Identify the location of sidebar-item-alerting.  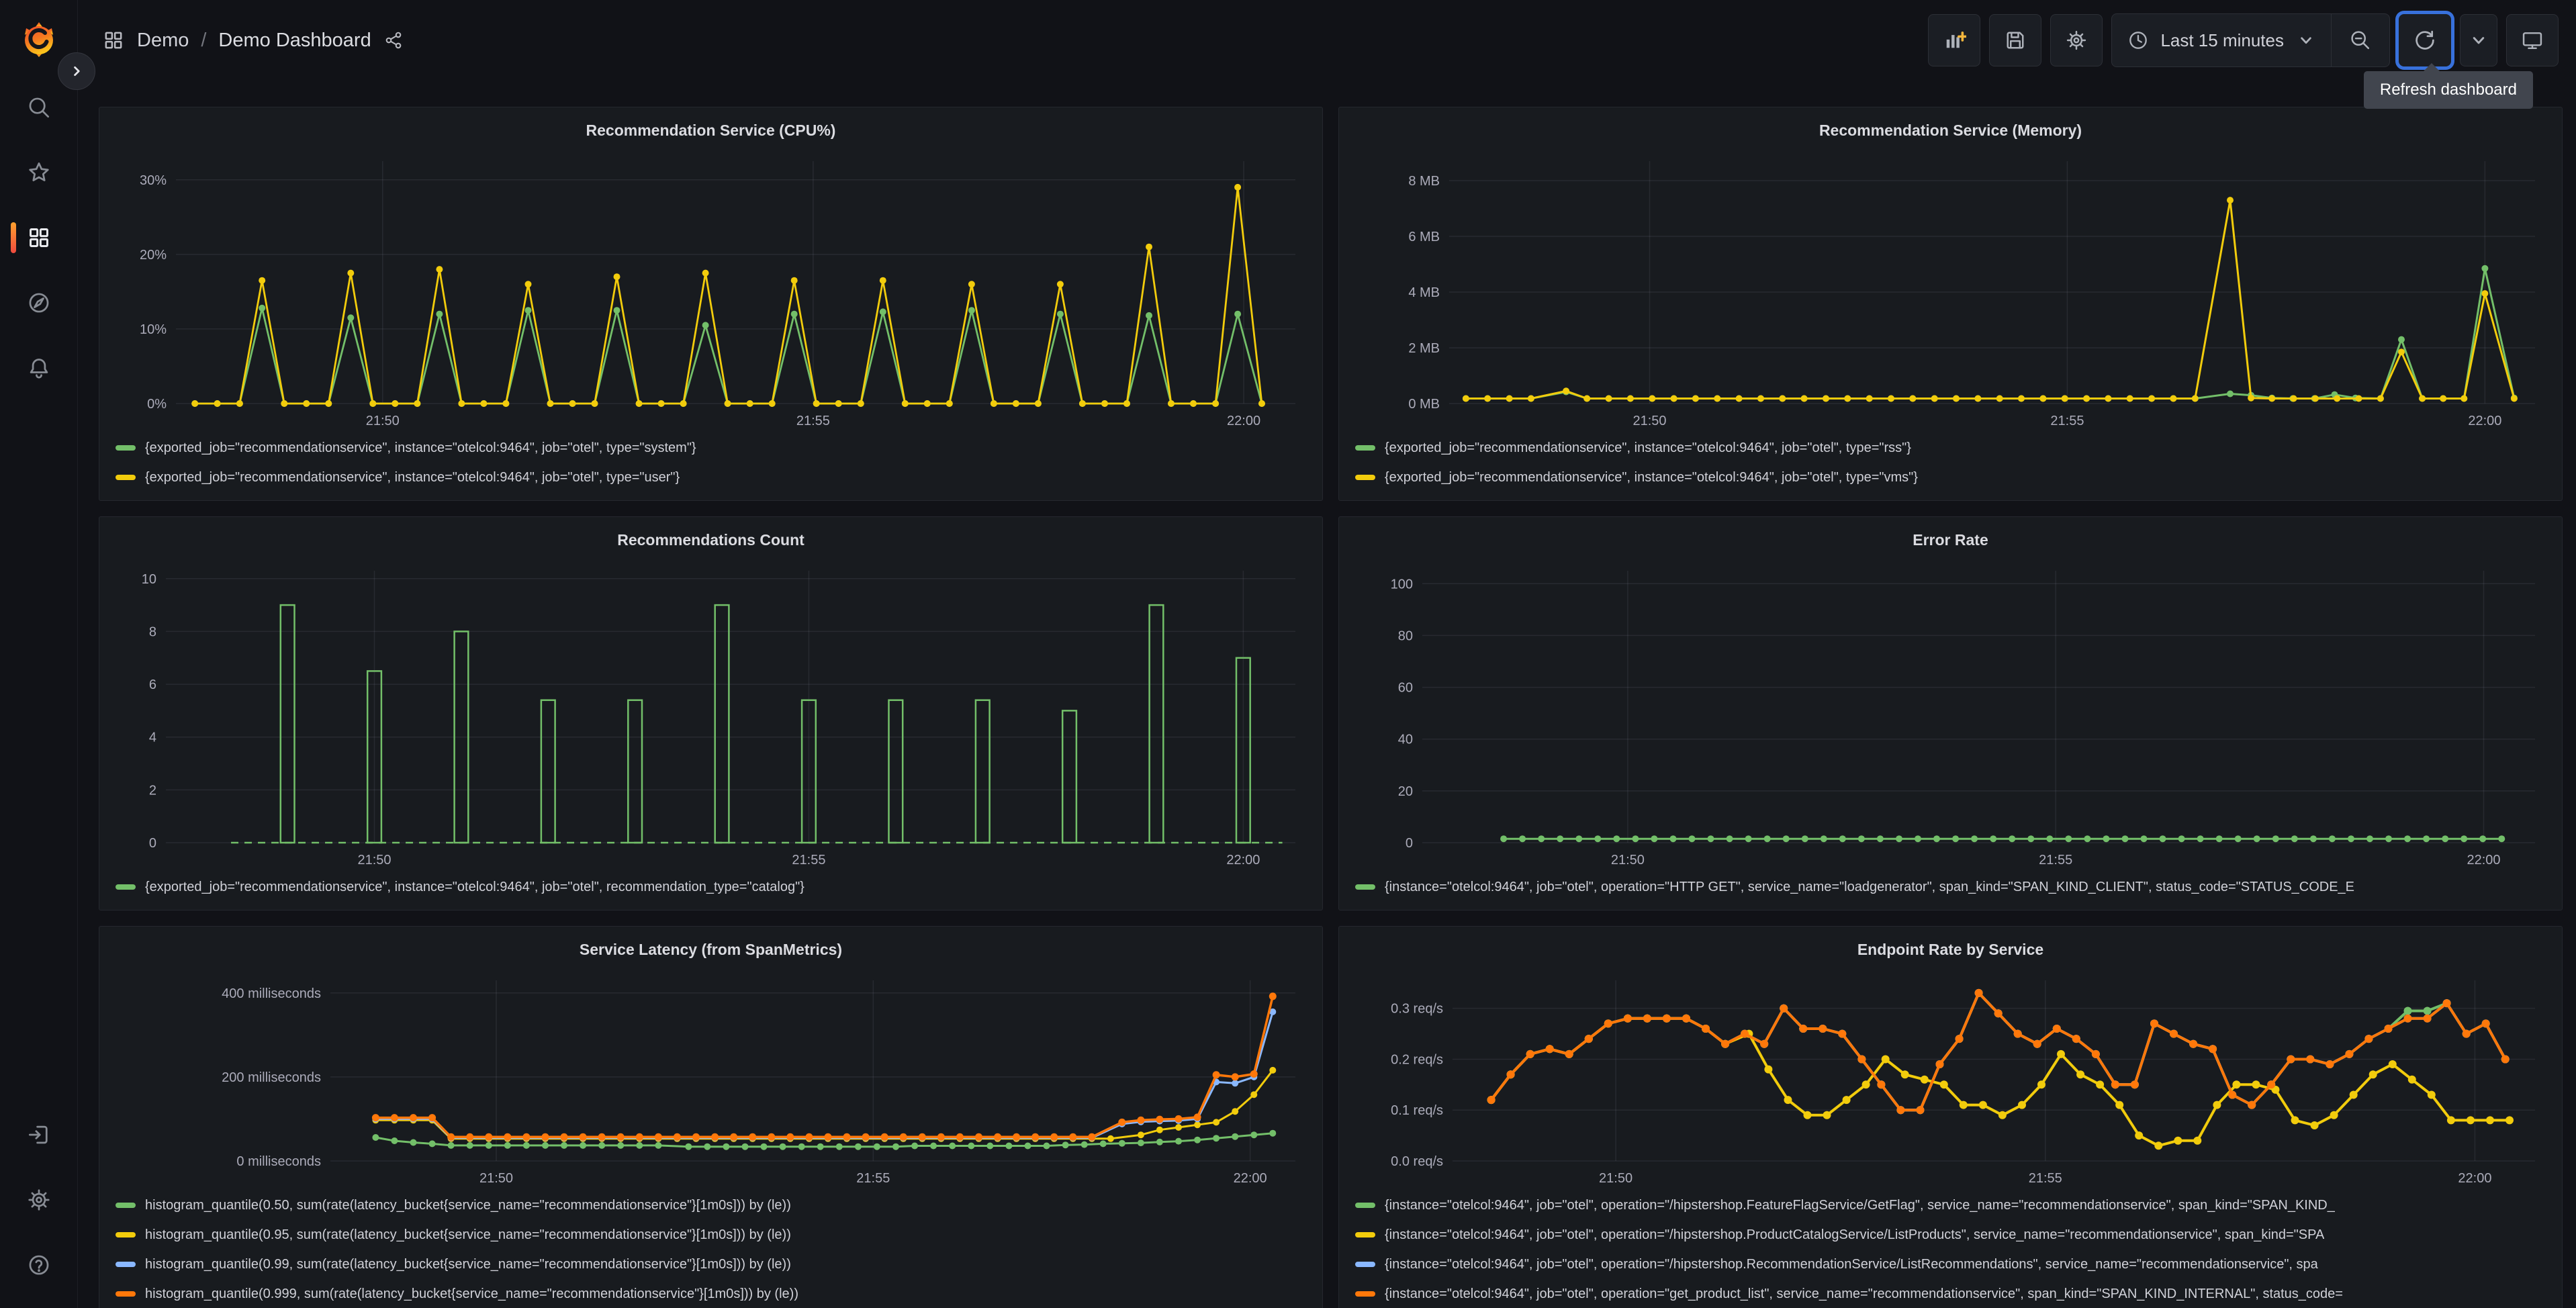
(38, 368).